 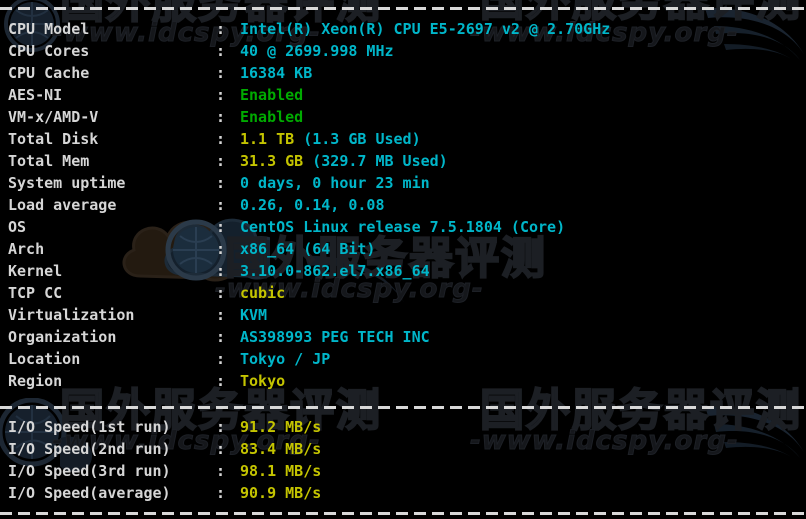 I want to click on info-row: Organization: AS398993 PEG TECH INC, so click(x=219, y=337).